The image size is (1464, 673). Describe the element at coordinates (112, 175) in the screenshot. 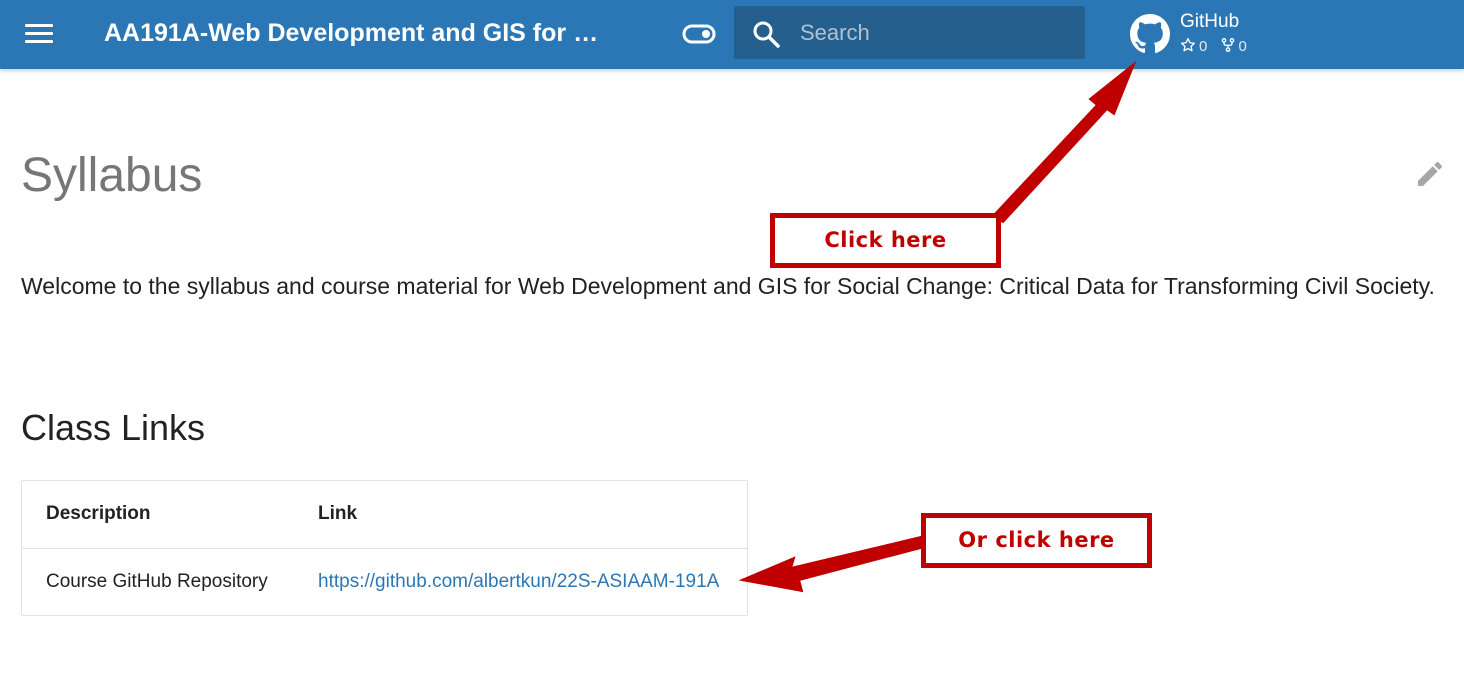

I see `page-title: Syllabus` at that location.